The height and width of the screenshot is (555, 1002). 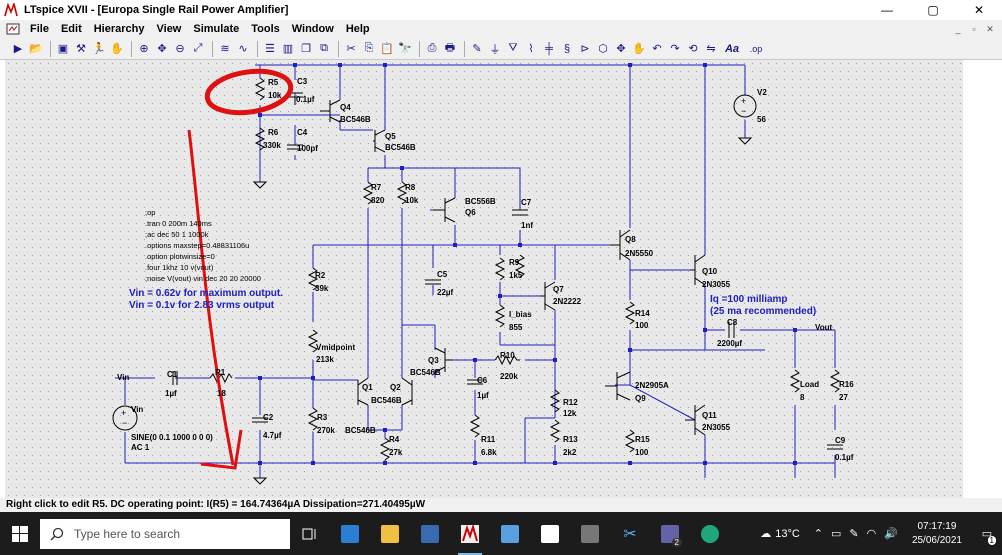 What do you see at coordinates (169, 29) in the screenshot?
I see `menu-view: View` at bounding box center [169, 29].